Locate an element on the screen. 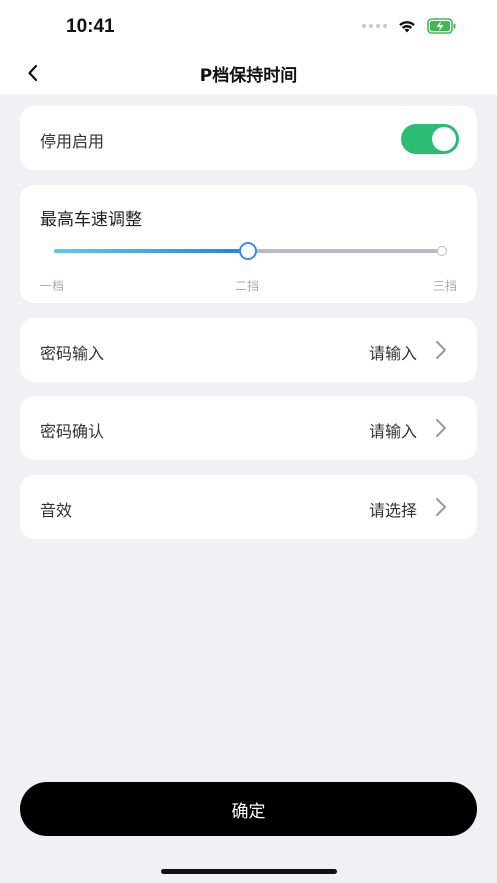 The image size is (497, 883). password-confirm-label: 密码确认 is located at coordinates (72, 431).